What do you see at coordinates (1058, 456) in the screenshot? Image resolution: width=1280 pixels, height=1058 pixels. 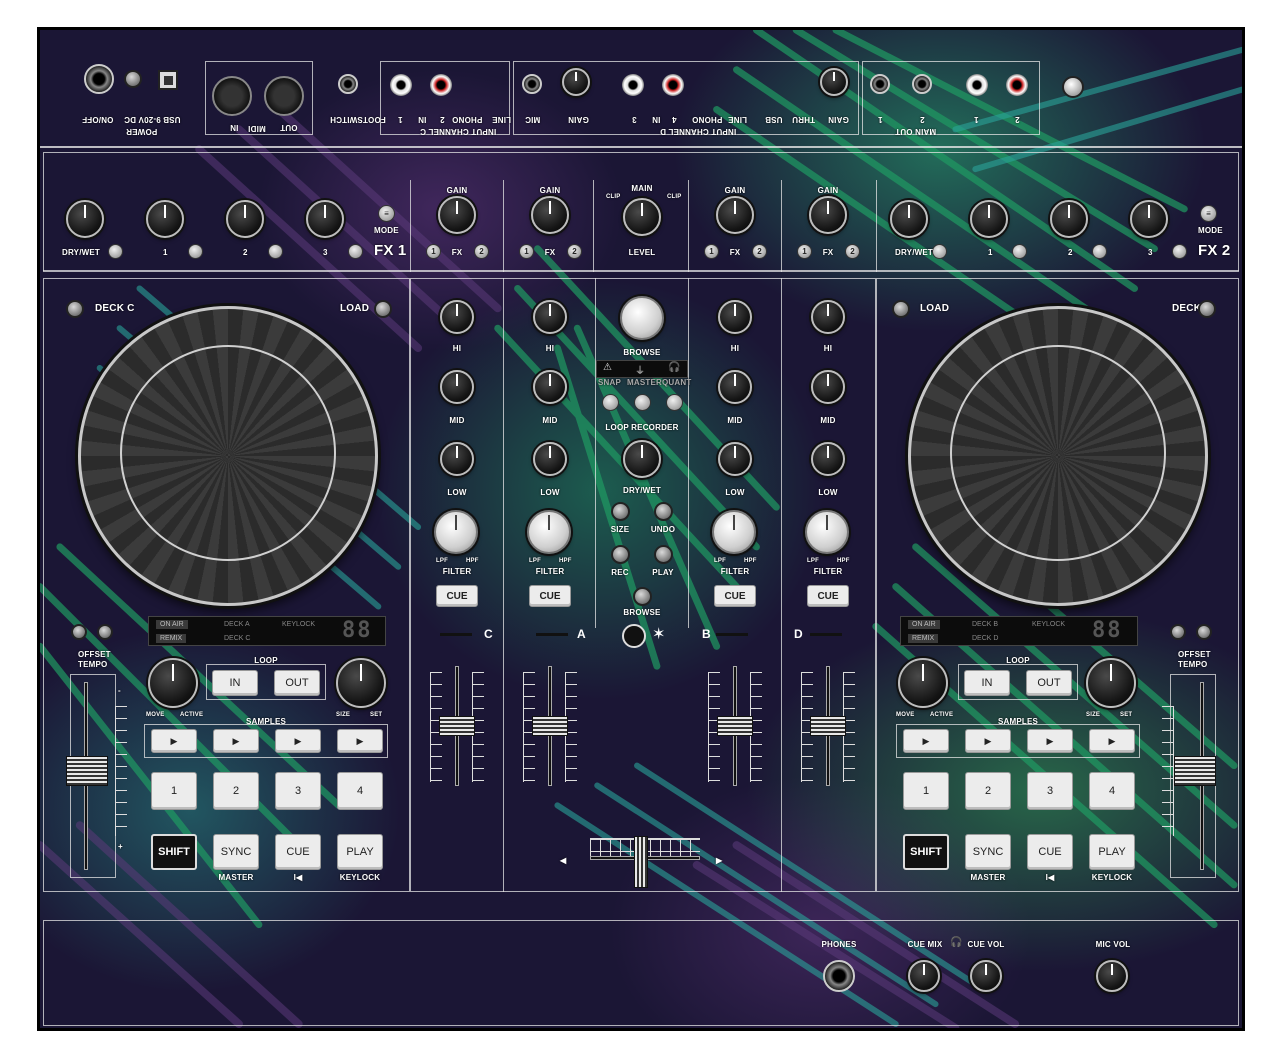 I see `jog-wheel-right` at bounding box center [1058, 456].